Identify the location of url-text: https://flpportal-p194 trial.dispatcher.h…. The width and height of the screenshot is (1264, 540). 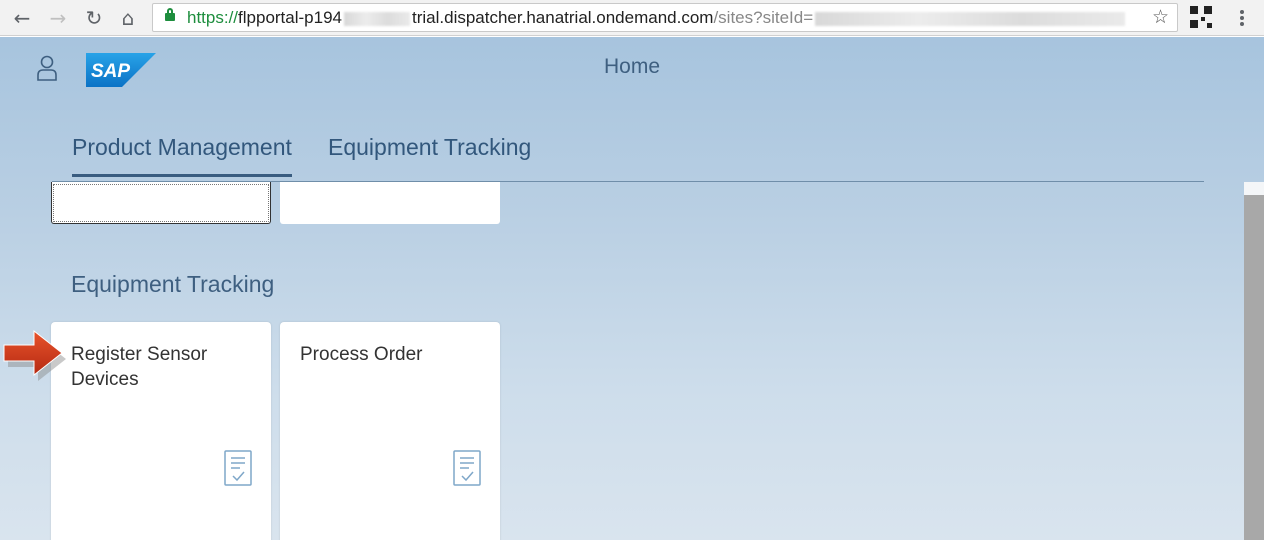
(657, 17).